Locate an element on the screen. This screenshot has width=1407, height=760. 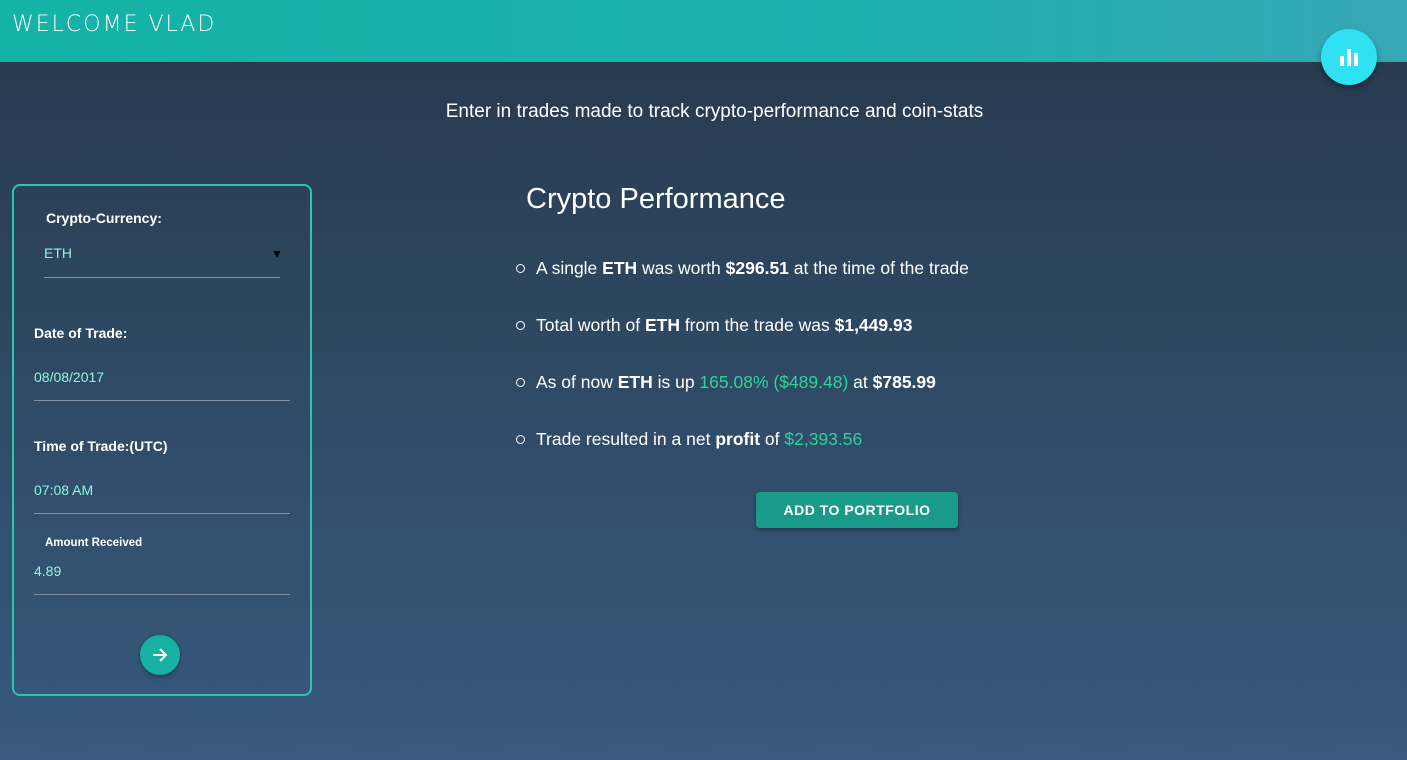
amount-label: Amount Received is located at coordinates (94, 543).